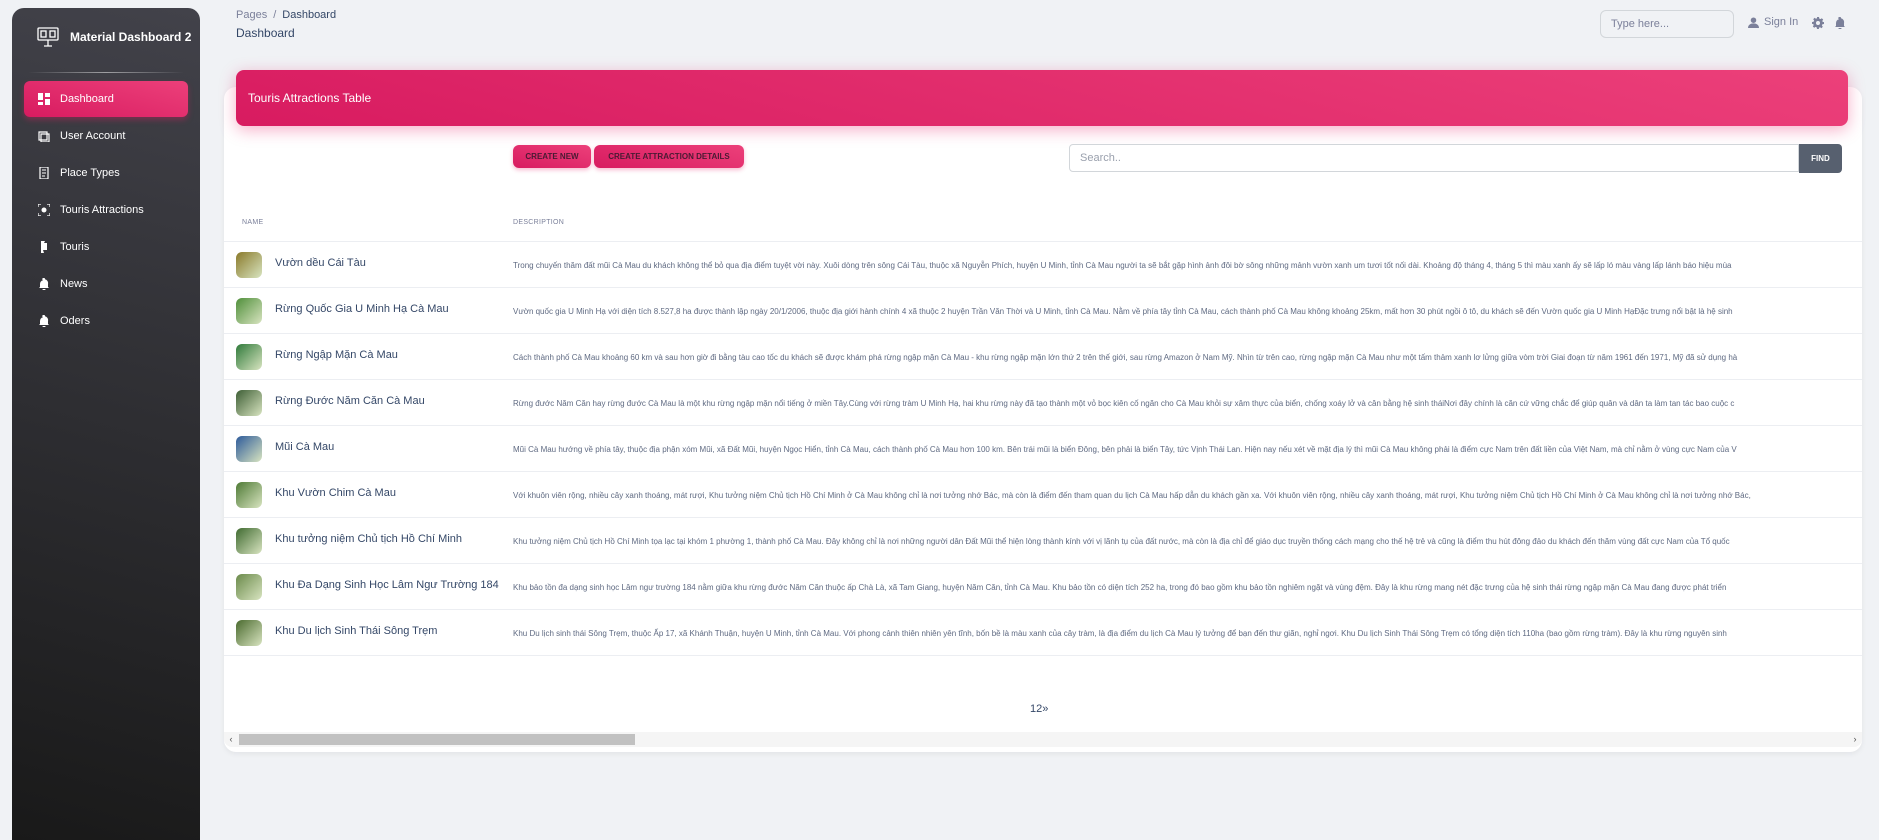  Describe the element at coordinates (1818, 22) in the screenshot. I see `gear-icon` at that location.